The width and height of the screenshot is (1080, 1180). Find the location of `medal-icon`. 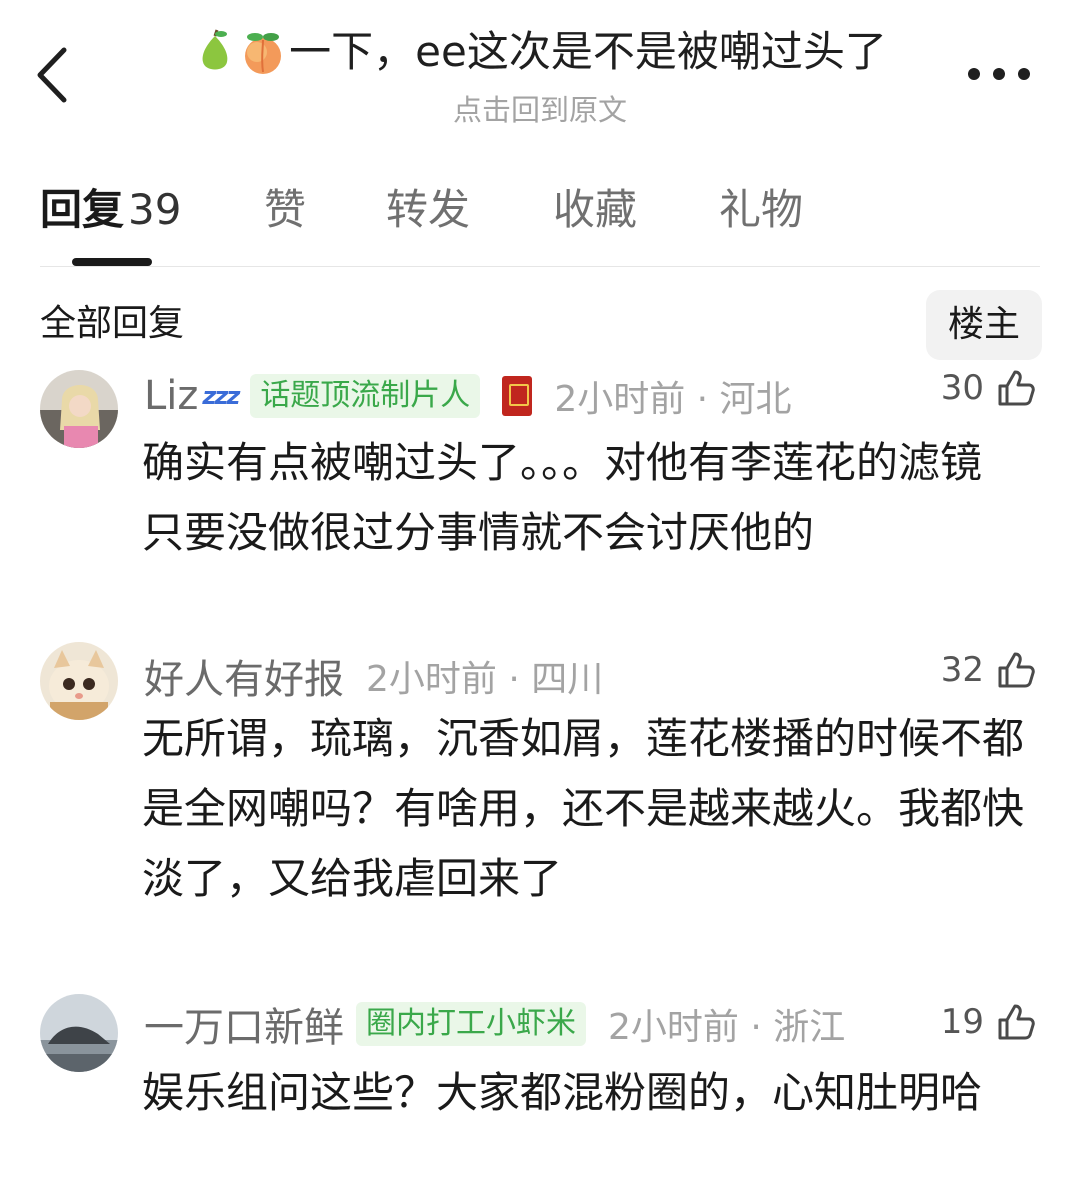

medal-icon is located at coordinates (517, 396).